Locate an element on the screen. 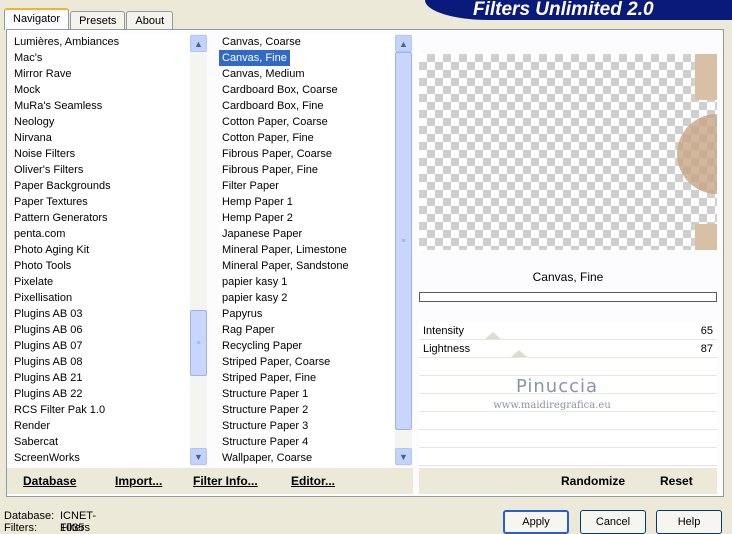 The image size is (732, 534). filter-item: Mineral Paper, Sandstone is located at coordinates (307, 266).